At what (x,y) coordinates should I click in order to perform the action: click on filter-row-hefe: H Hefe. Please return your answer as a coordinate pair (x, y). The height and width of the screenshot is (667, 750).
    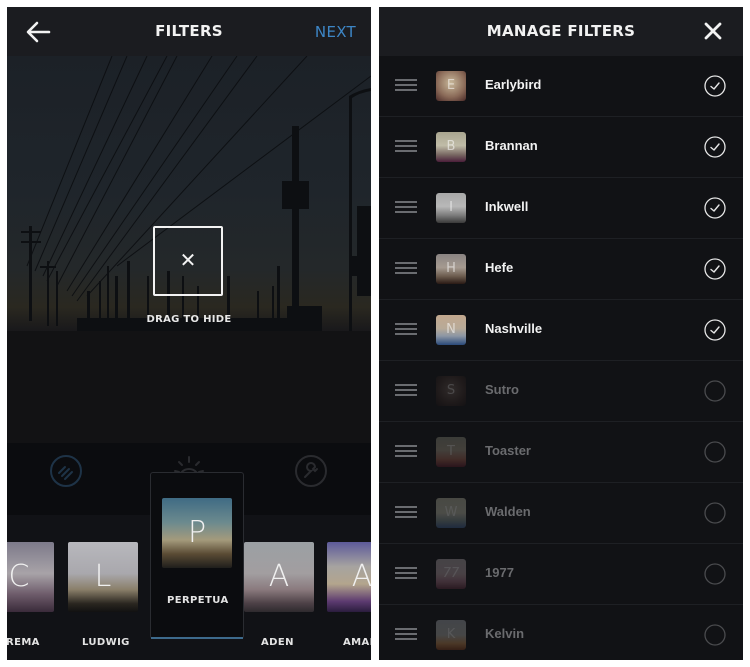
    Looking at the image, I should click on (561, 269).